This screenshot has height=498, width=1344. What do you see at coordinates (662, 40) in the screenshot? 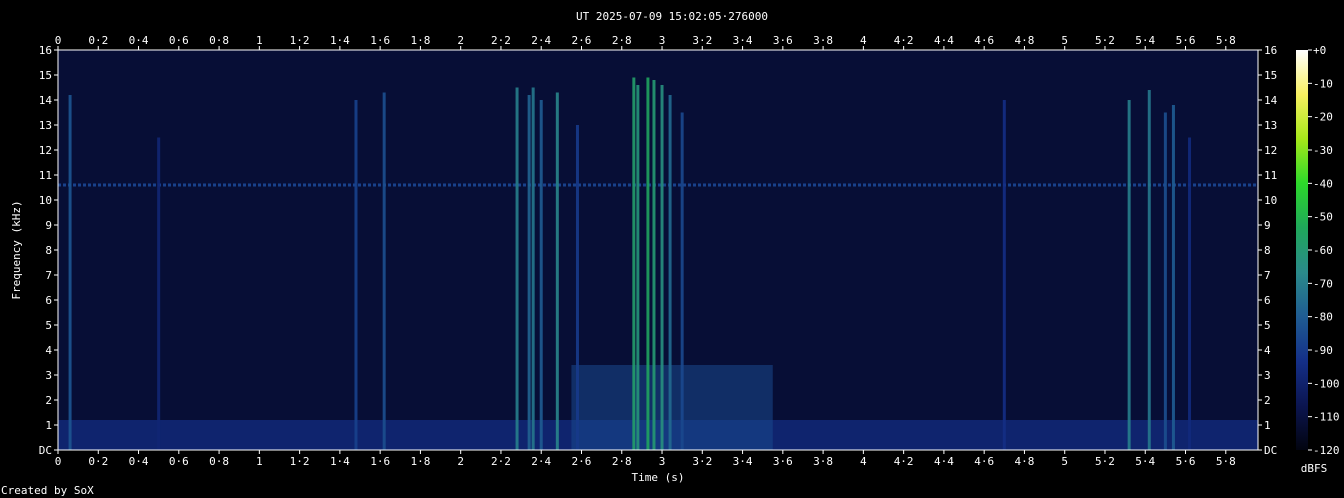
I see `x-tick-label-top: 3` at bounding box center [662, 40].